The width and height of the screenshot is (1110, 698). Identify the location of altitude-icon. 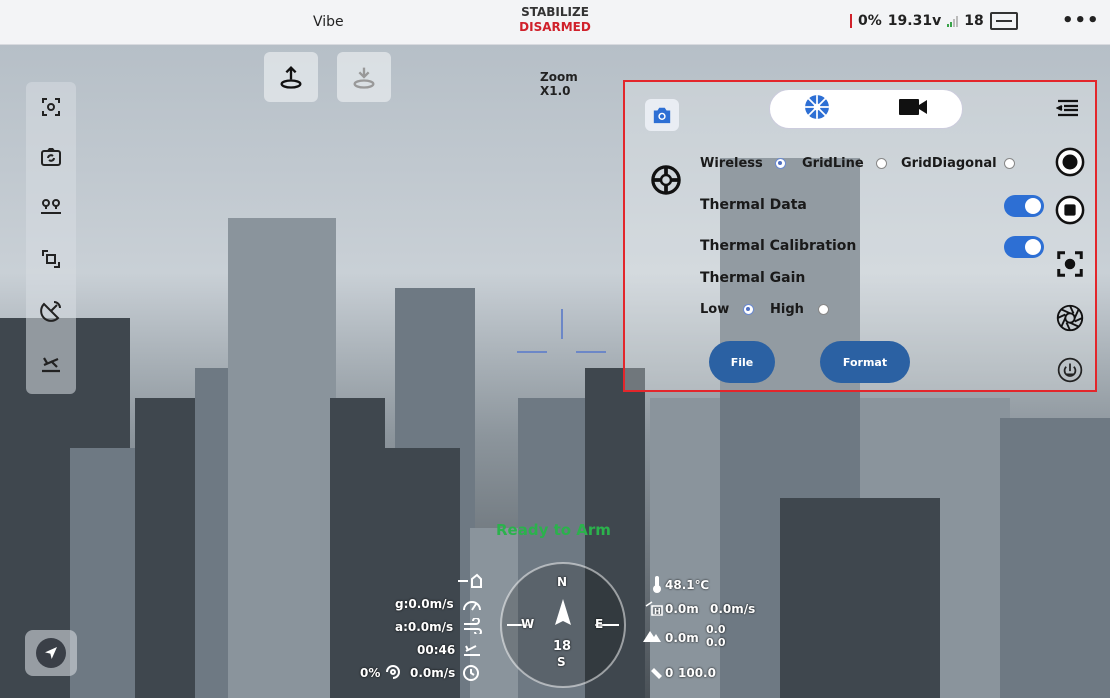
(652, 636).